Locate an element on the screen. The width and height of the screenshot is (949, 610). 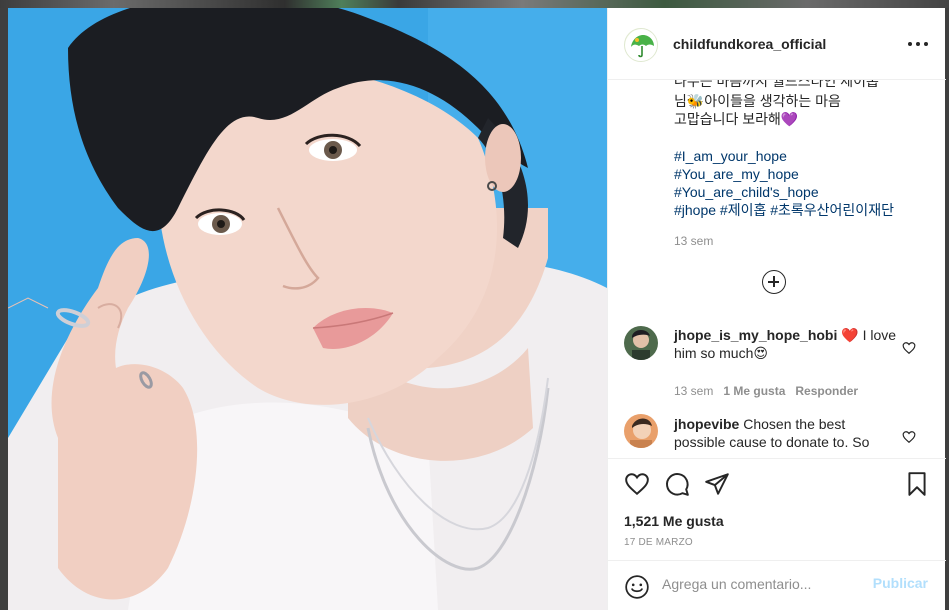
post-header: childfundkorea_official is located at coordinates (777, 44).